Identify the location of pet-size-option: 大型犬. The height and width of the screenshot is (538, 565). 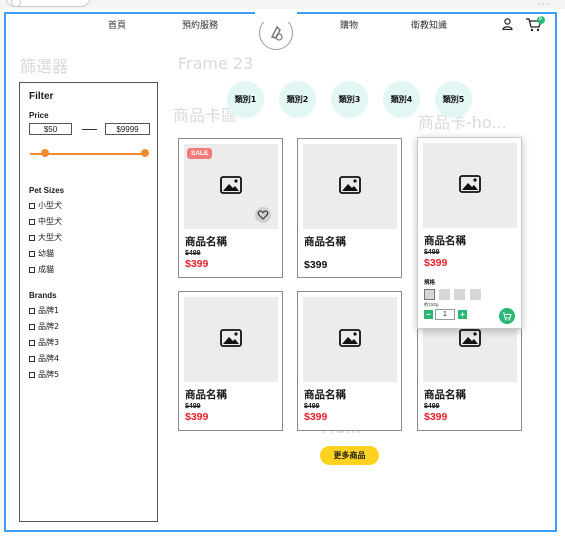
(45, 237).